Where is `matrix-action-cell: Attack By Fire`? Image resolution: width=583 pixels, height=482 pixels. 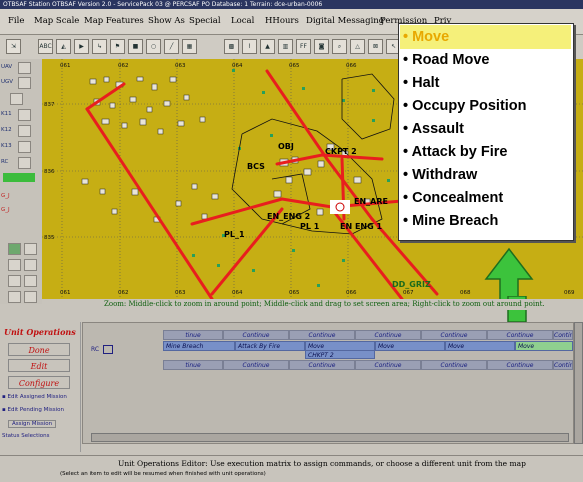 matrix-action-cell: Attack By Fire is located at coordinates (270, 346).